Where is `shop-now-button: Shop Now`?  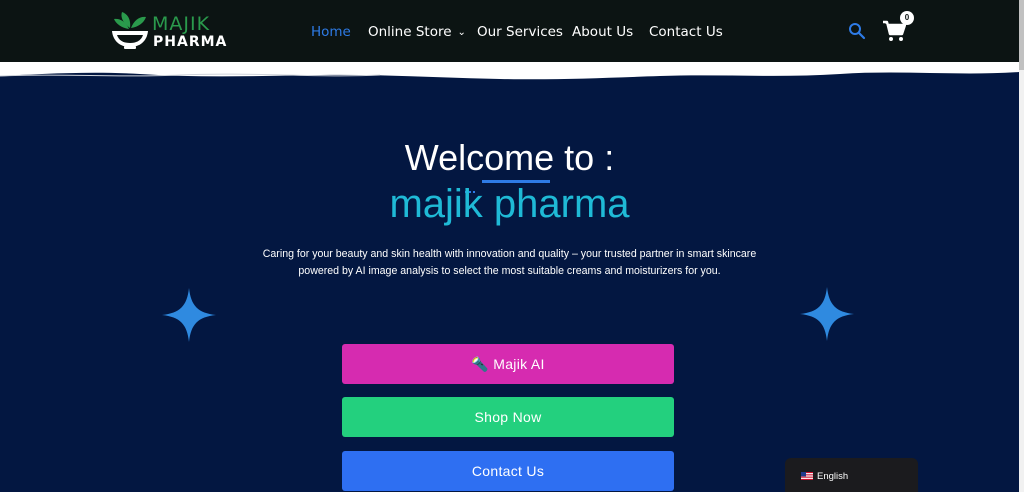
shop-now-button: Shop Now is located at coordinates (508, 417).